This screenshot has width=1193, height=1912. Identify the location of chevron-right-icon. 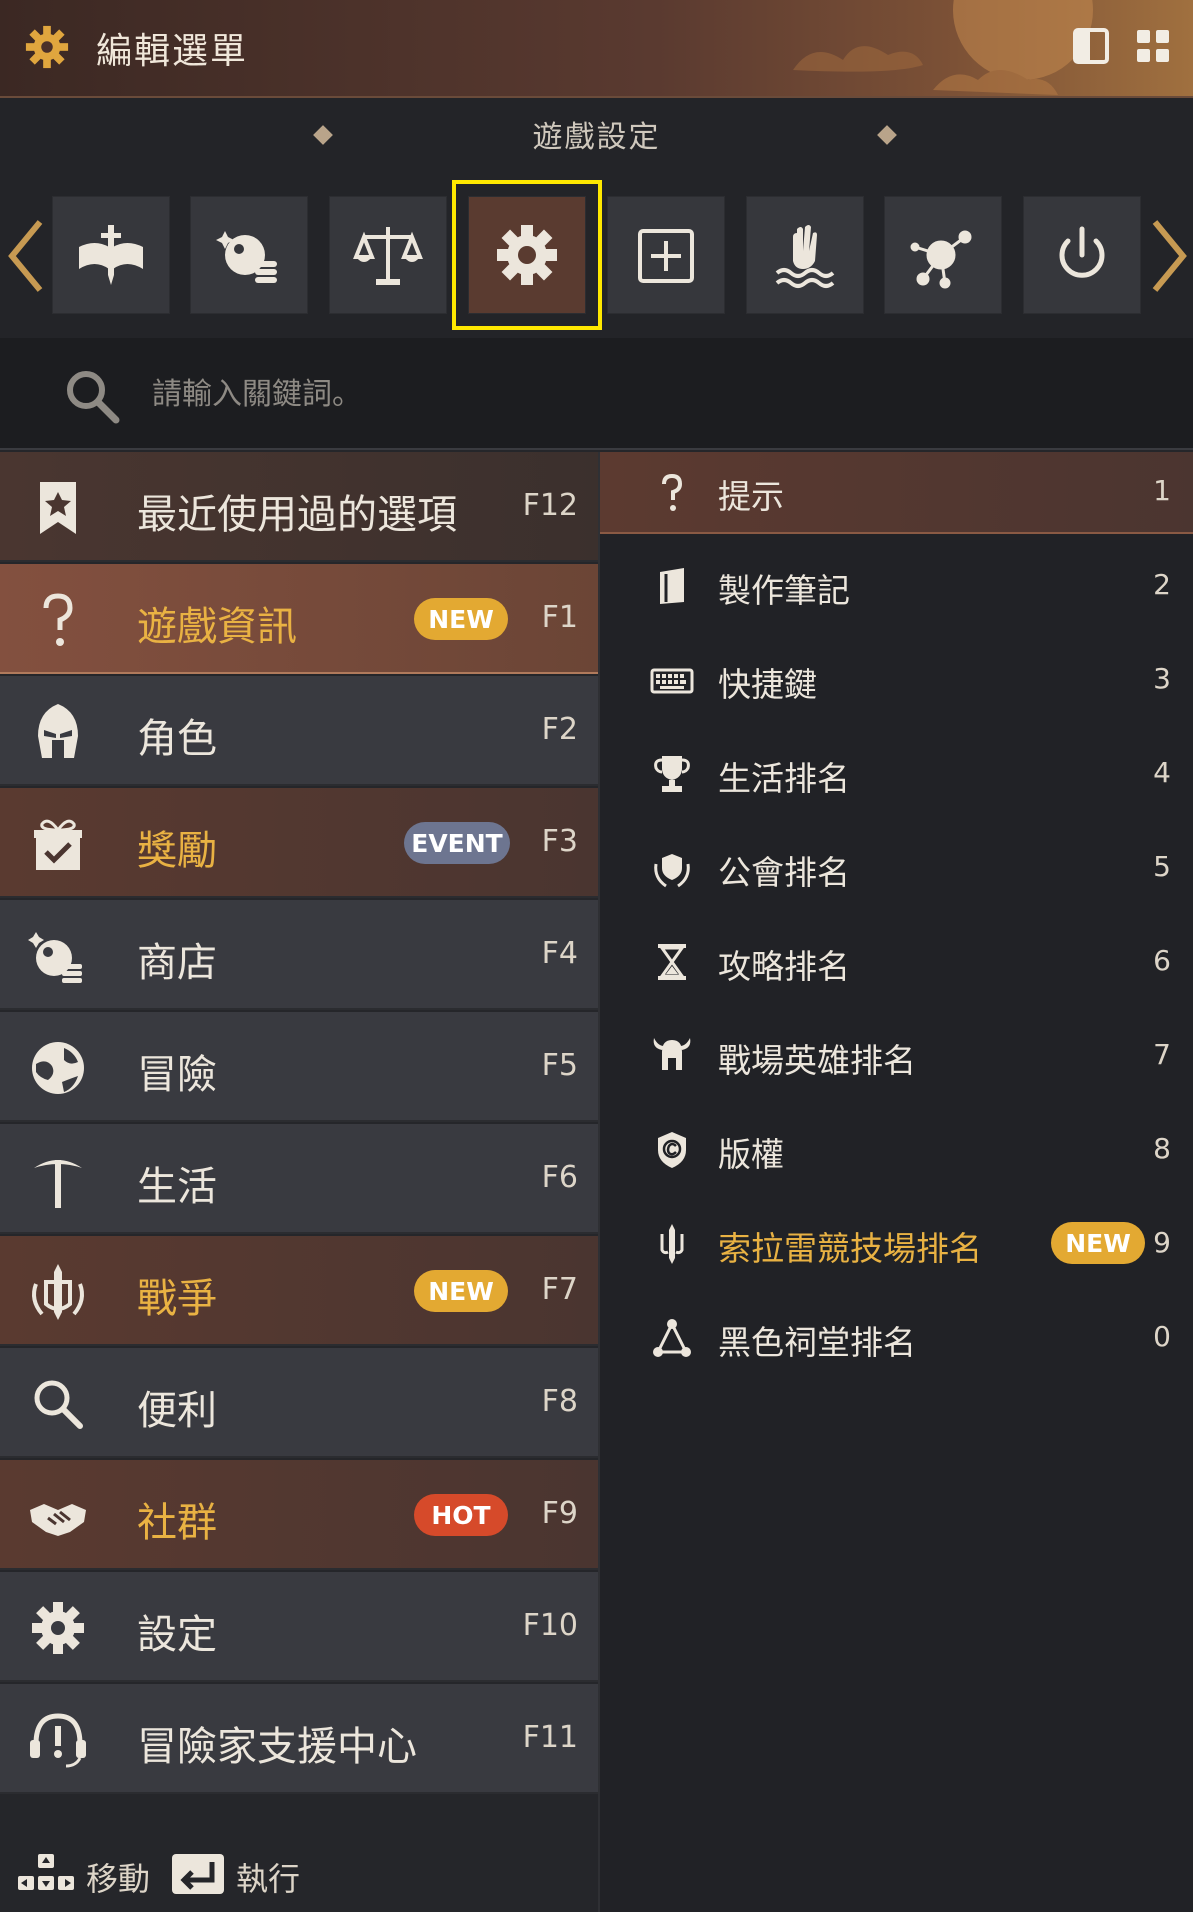
(1169, 256).